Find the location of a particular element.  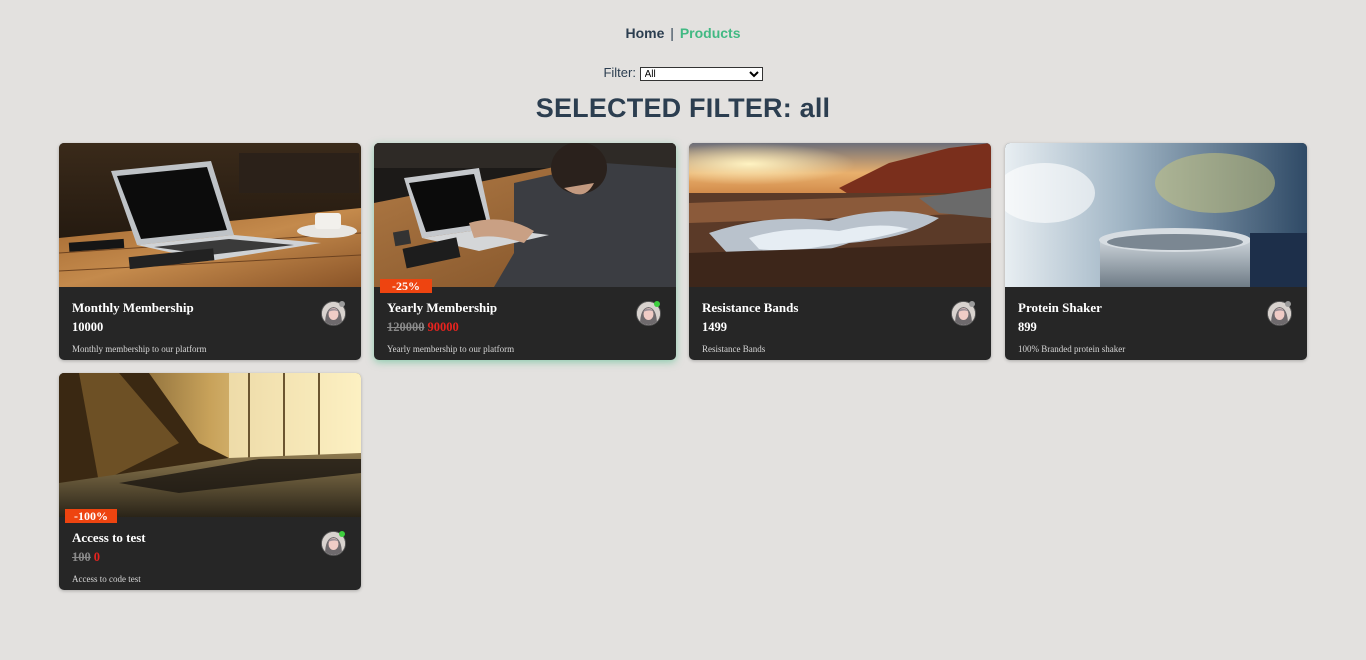

product-price: 120000 90000 is located at coordinates (423, 327).